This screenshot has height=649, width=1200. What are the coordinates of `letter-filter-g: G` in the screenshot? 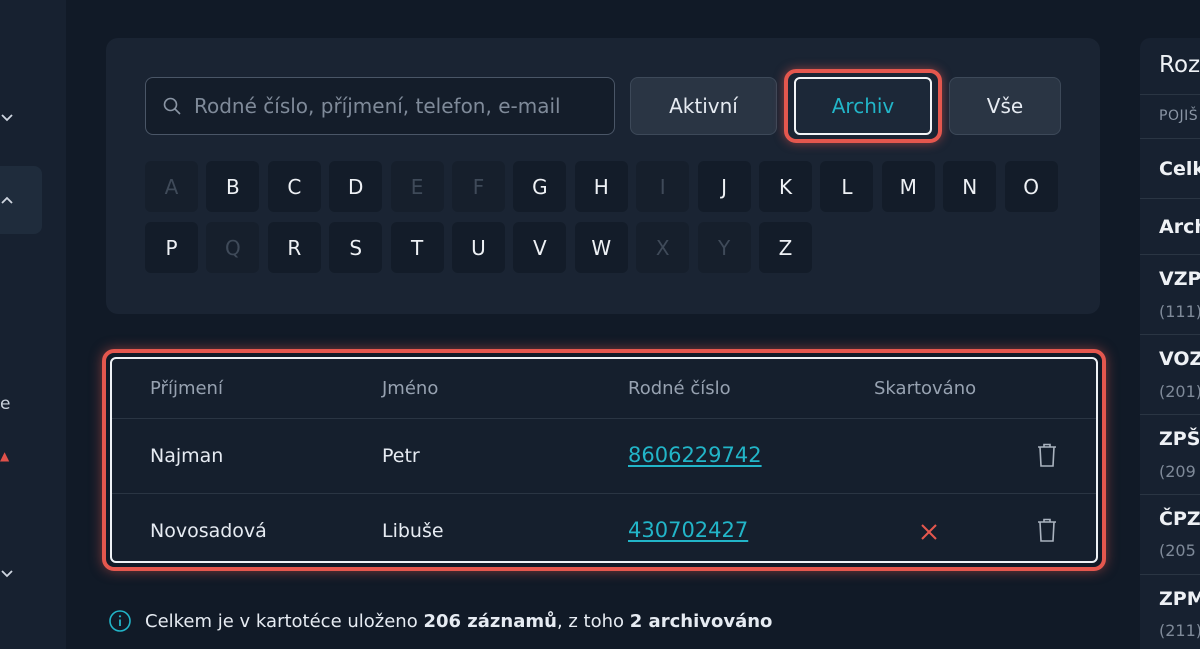 It's located at (540, 186).